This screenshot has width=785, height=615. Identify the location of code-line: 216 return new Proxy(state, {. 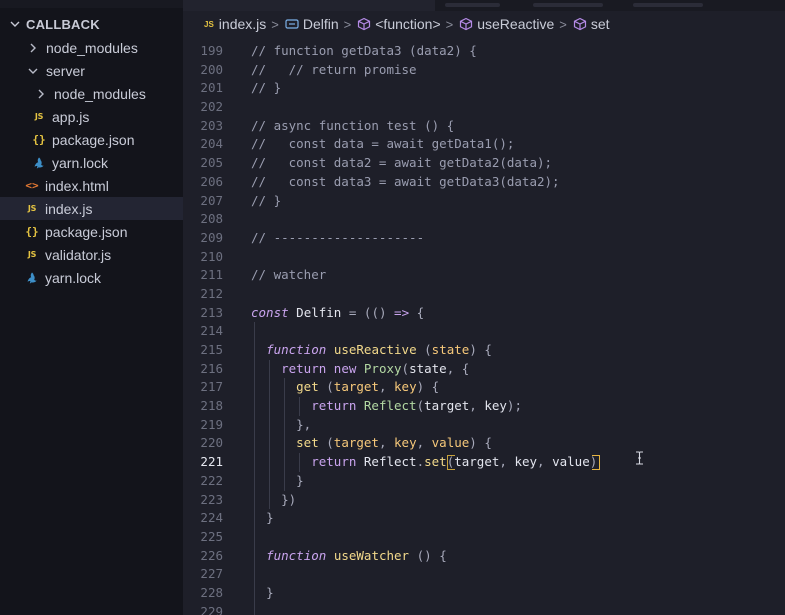
(484, 369).